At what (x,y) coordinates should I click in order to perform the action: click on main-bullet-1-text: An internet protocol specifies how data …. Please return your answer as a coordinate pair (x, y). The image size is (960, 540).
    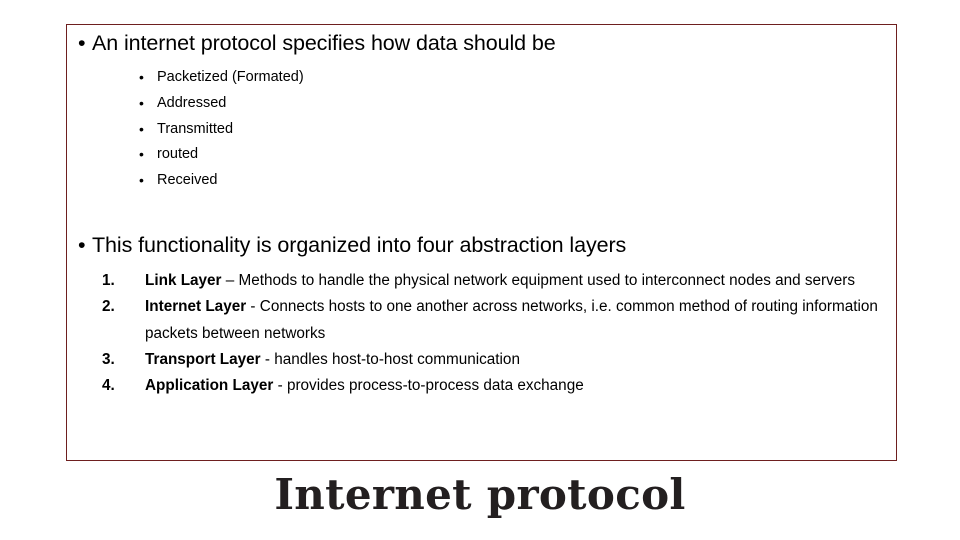
    Looking at the image, I should click on (324, 43).